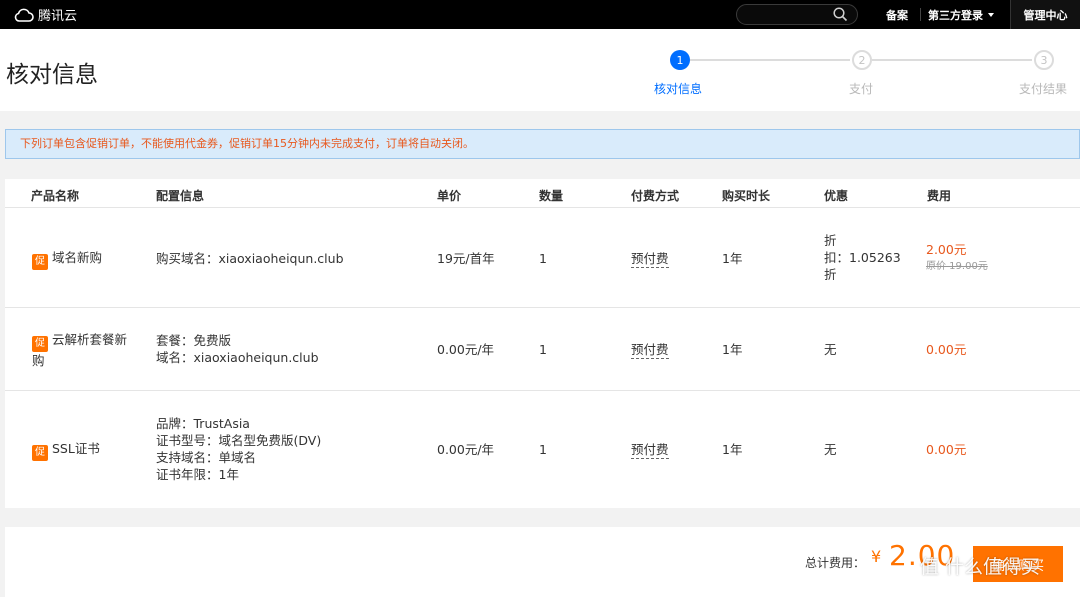 This screenshot has width=1080, height=597. Describe the element at coordinates (90, 339) in the screenshot. I see `product-name-label: 云解析套餐新` at that location.